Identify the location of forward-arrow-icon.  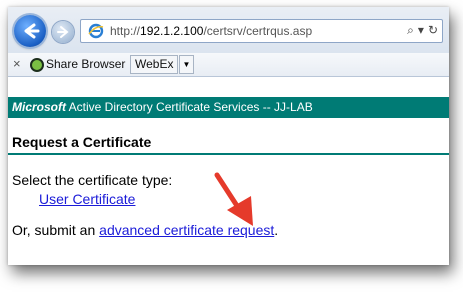
(63, 32).